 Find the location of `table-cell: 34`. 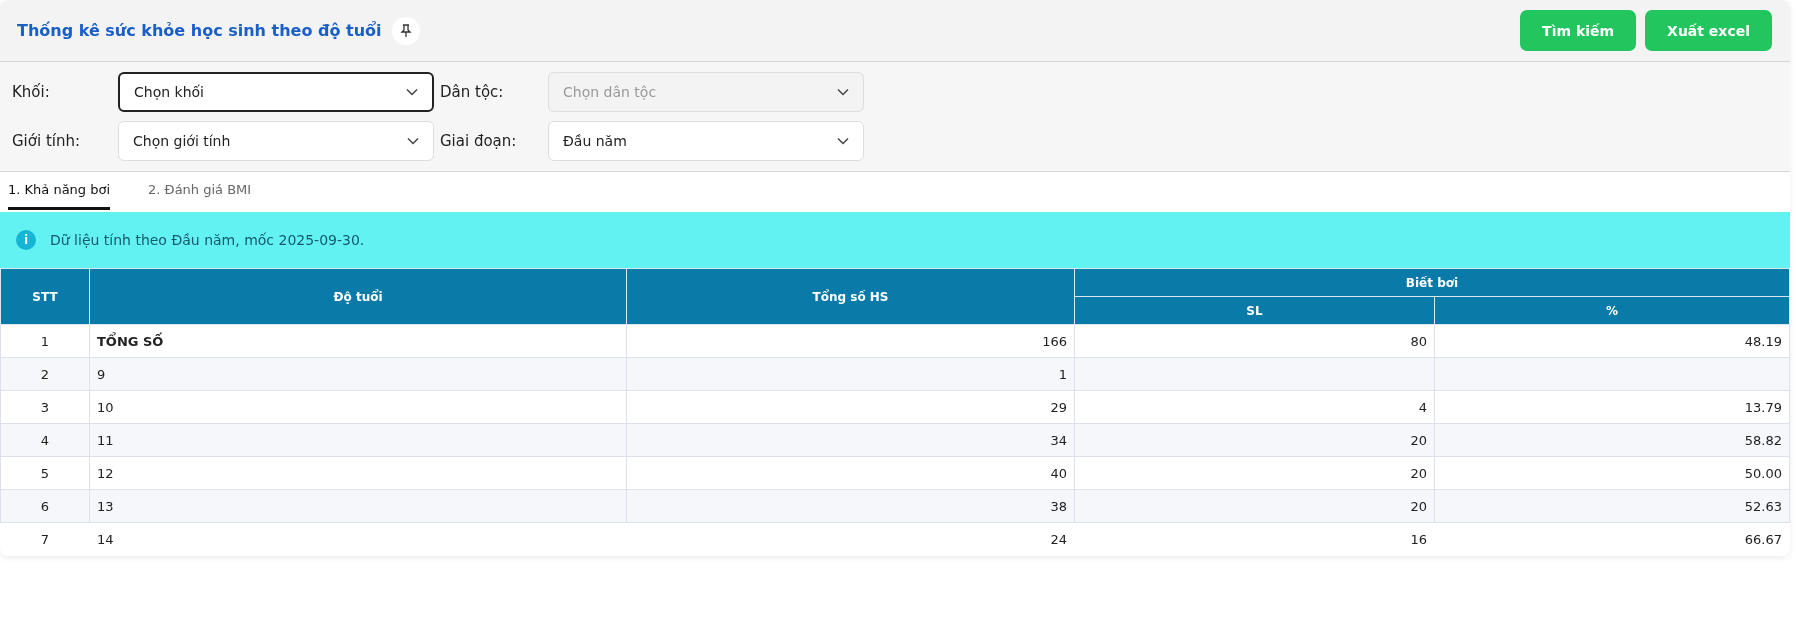

table-cell: 34 is located at coordinates (850, 440).